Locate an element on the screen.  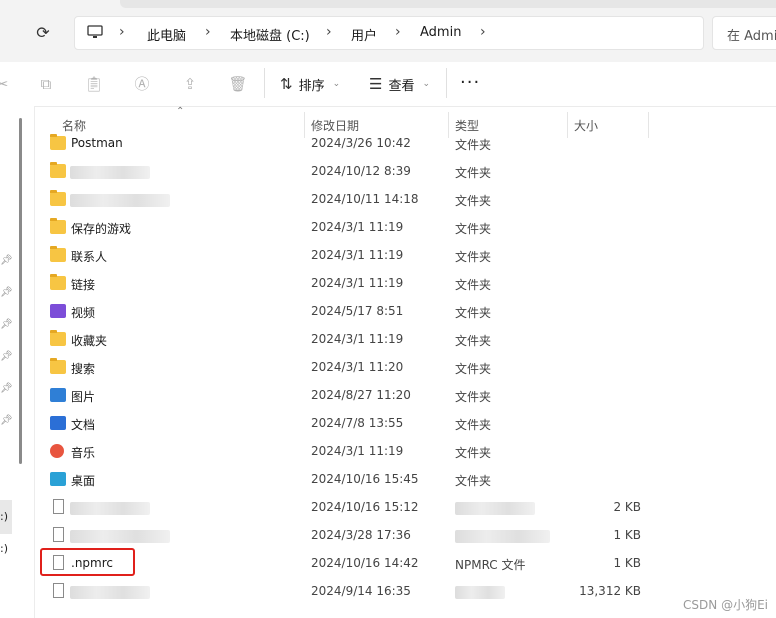
file-row: 联系人 2024/3/1 11:19 文件夹 is located at coordinates (360, 256).